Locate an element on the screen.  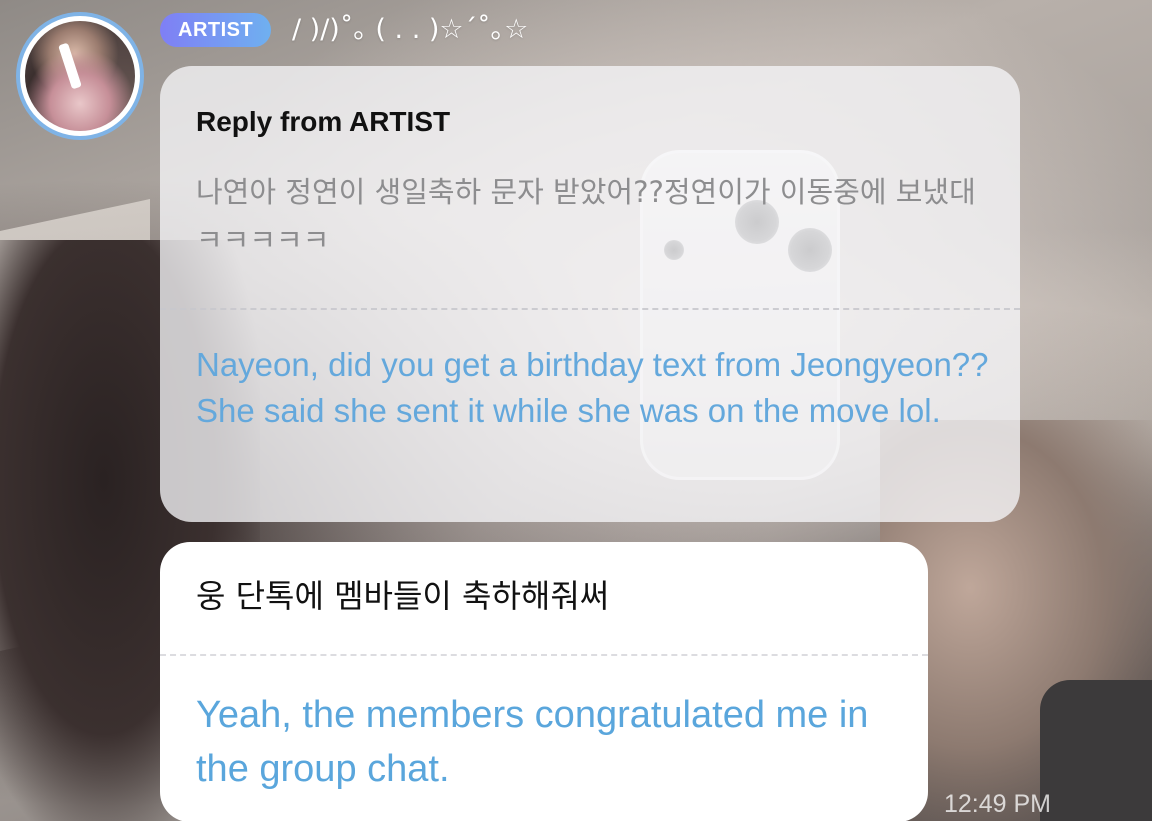
reply-divider is located at coordinates (590, 309).